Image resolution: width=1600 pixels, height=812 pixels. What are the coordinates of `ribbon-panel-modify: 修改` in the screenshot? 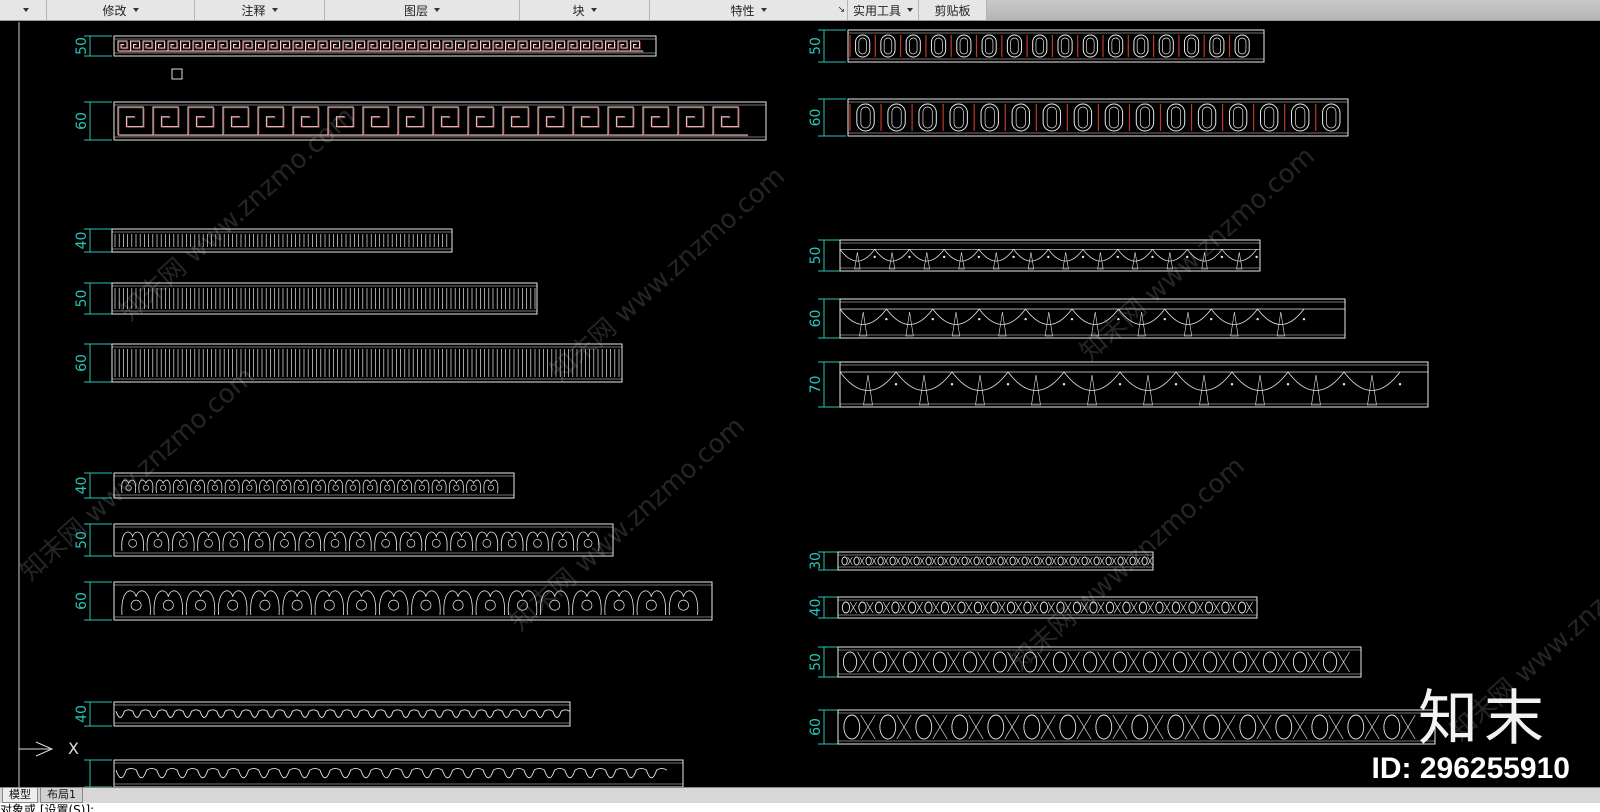 It's located at (121, 10).